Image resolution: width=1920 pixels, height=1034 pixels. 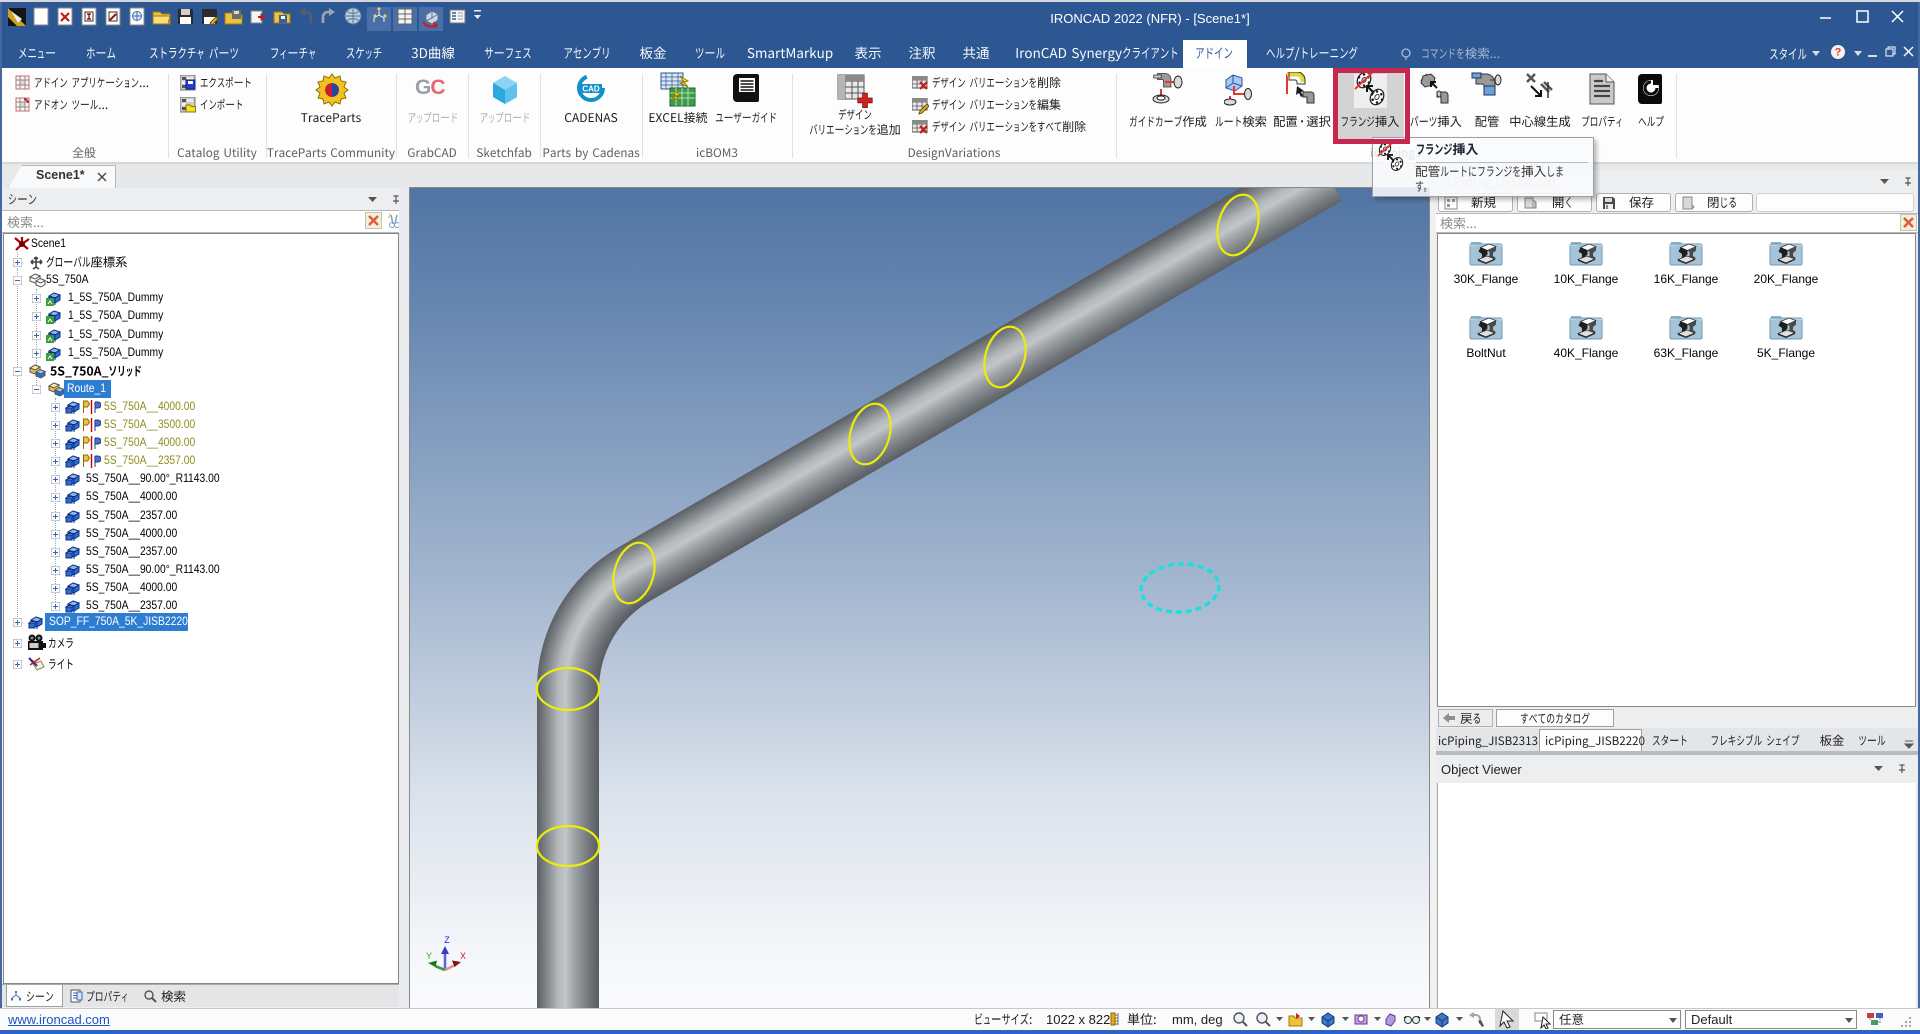 I want to click on svg-text: X, so click(x=463, y=956).